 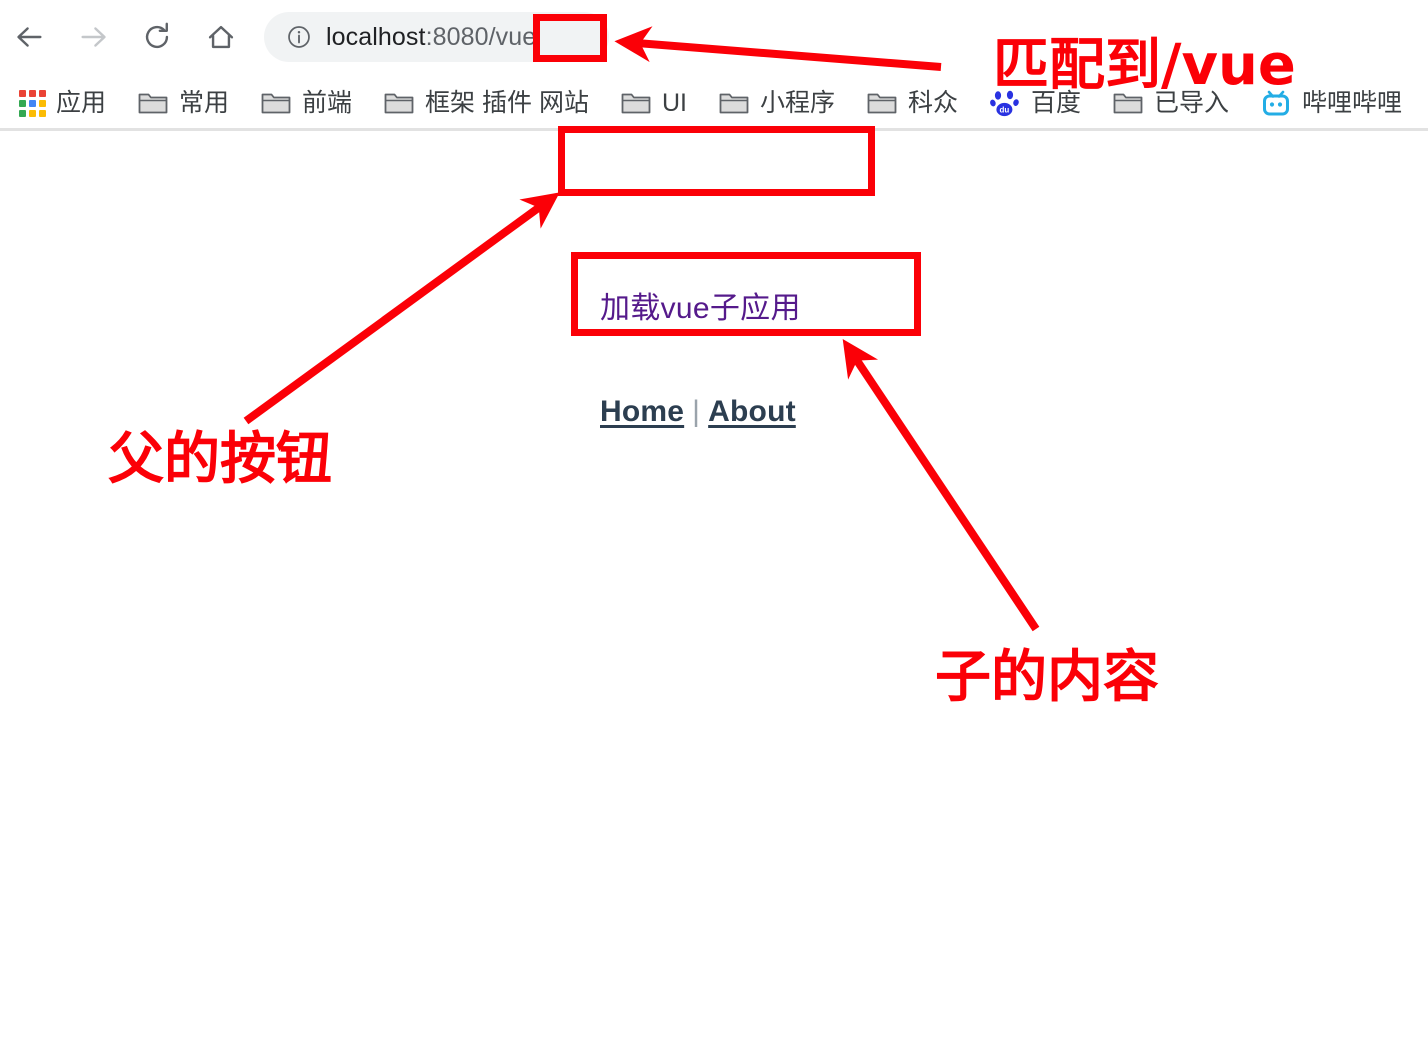 I want to click on bookmark-folder-xiaochengxu: 小程序, so click(x=777, y=103).